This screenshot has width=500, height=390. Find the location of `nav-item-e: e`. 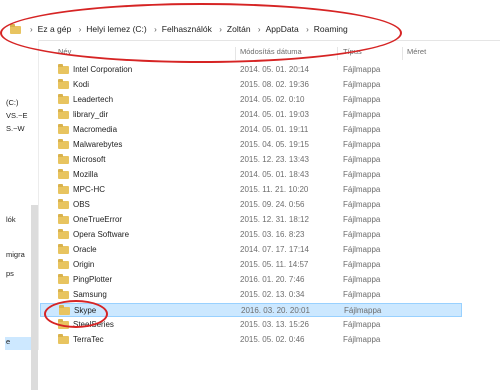

nav-item-e: e is located at coordinates (8, 341).